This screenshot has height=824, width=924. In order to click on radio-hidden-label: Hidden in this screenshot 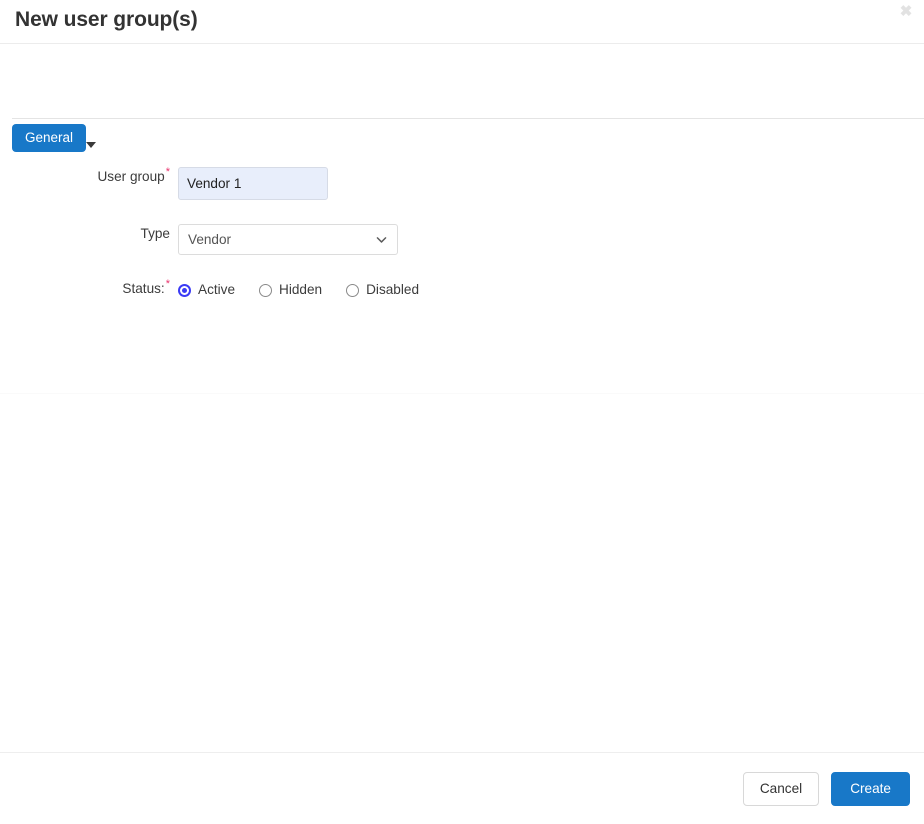, I will do `click(301, 289)`.